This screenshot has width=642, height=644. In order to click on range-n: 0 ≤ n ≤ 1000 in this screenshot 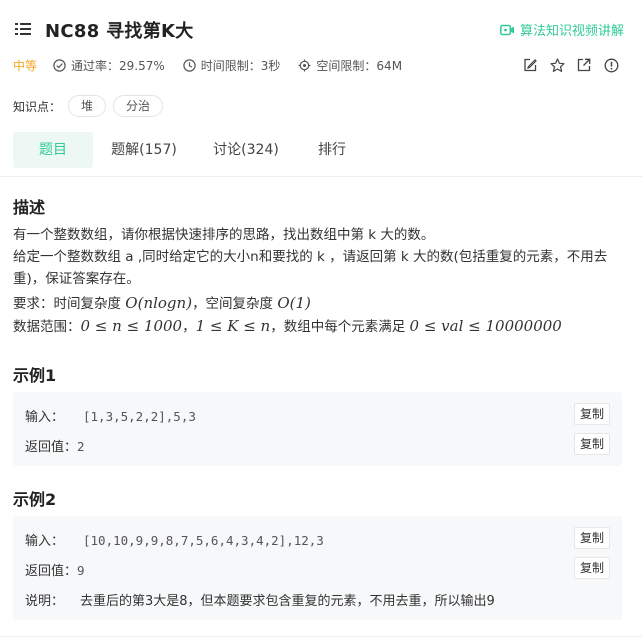, I will do `click(131, 326)`.